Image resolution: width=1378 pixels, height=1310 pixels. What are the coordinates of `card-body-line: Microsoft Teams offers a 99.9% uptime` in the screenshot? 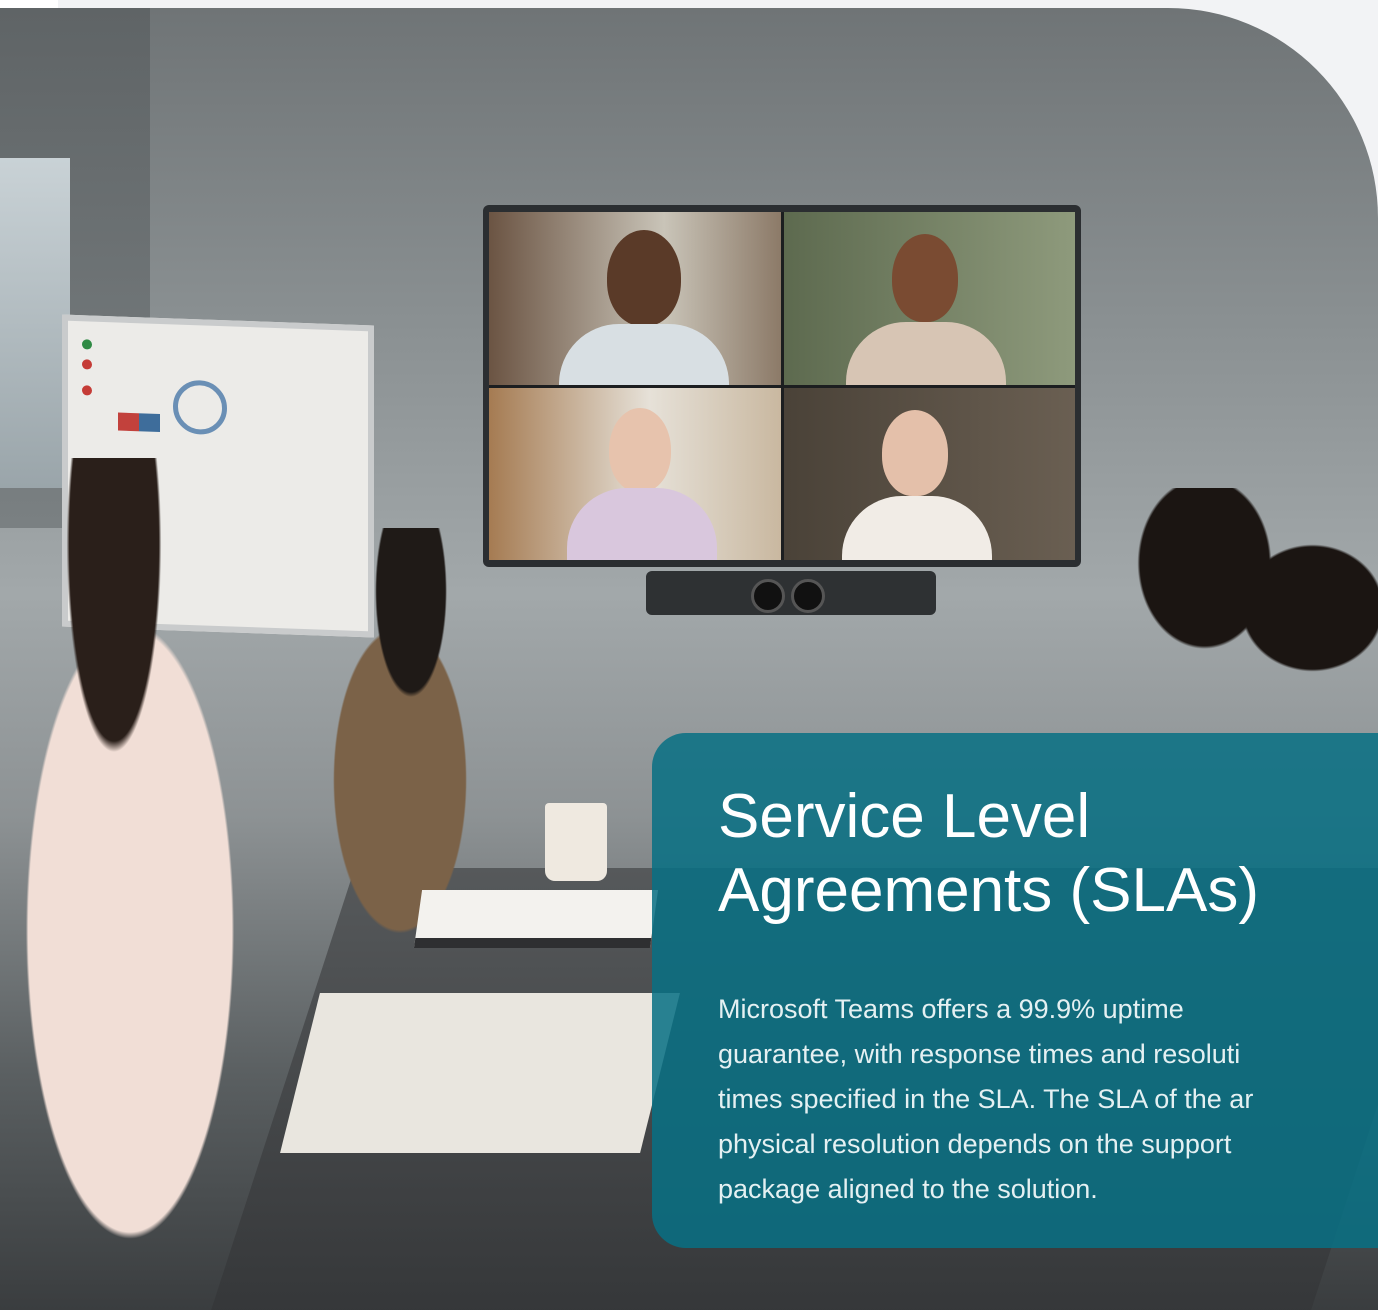 It's located at (951, 1009).